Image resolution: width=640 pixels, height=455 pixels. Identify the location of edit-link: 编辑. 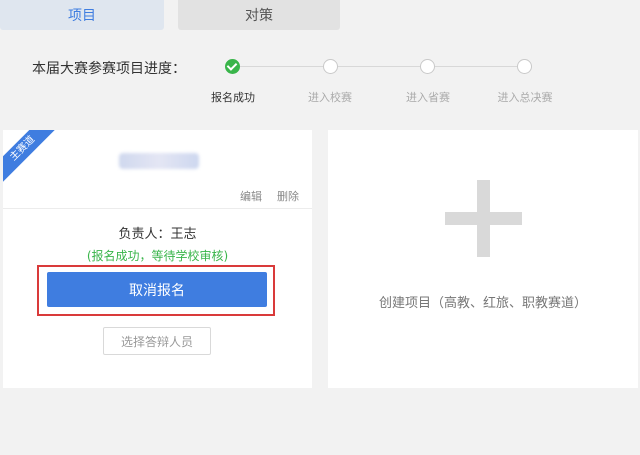
(251, 196).